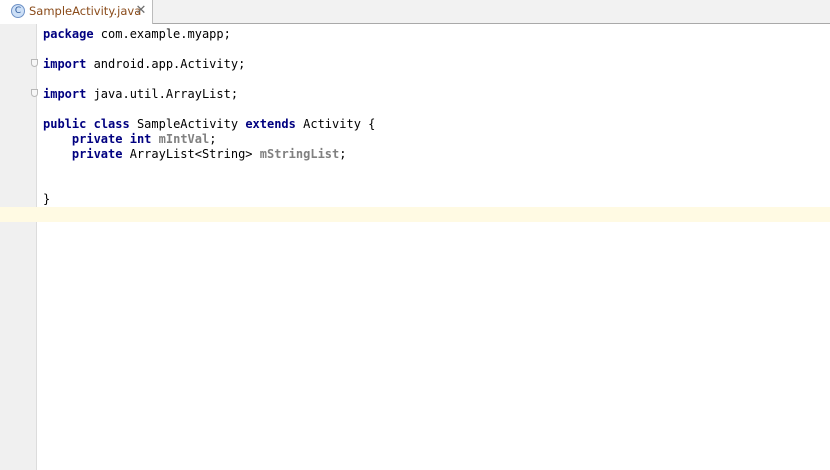 The image size is (830, 470). What do you see at coordinates (144, 139) in the screenshot?
I see `code-line-field-int: private int mIntVal;` at bounding box center [144, 139].